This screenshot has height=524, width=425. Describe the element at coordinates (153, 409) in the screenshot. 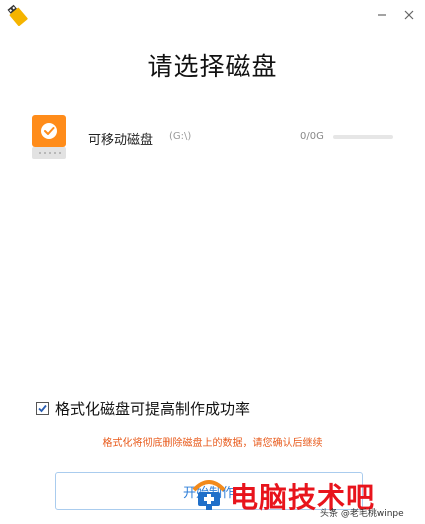

I see `format-label: 格式化磁盘可提高制作成功率` at that location.